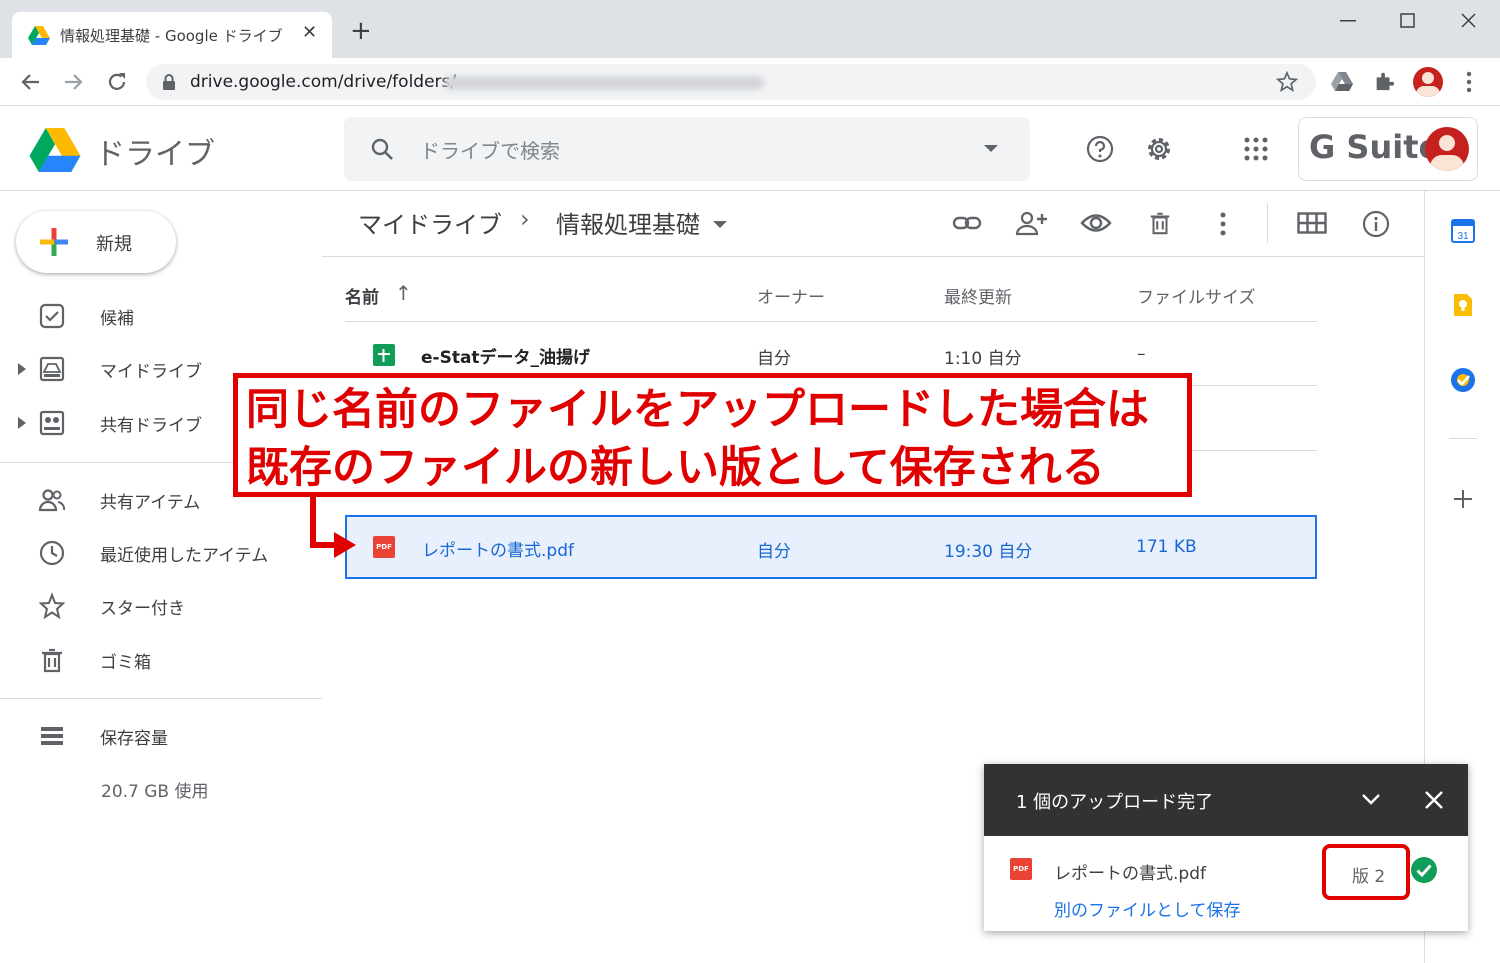 This screenshot has width=1500, height=963. What do you see at coordinates (39, 35) in the screenshot?
I see `drive-favicon-icon` at bounding box center [39, 35].